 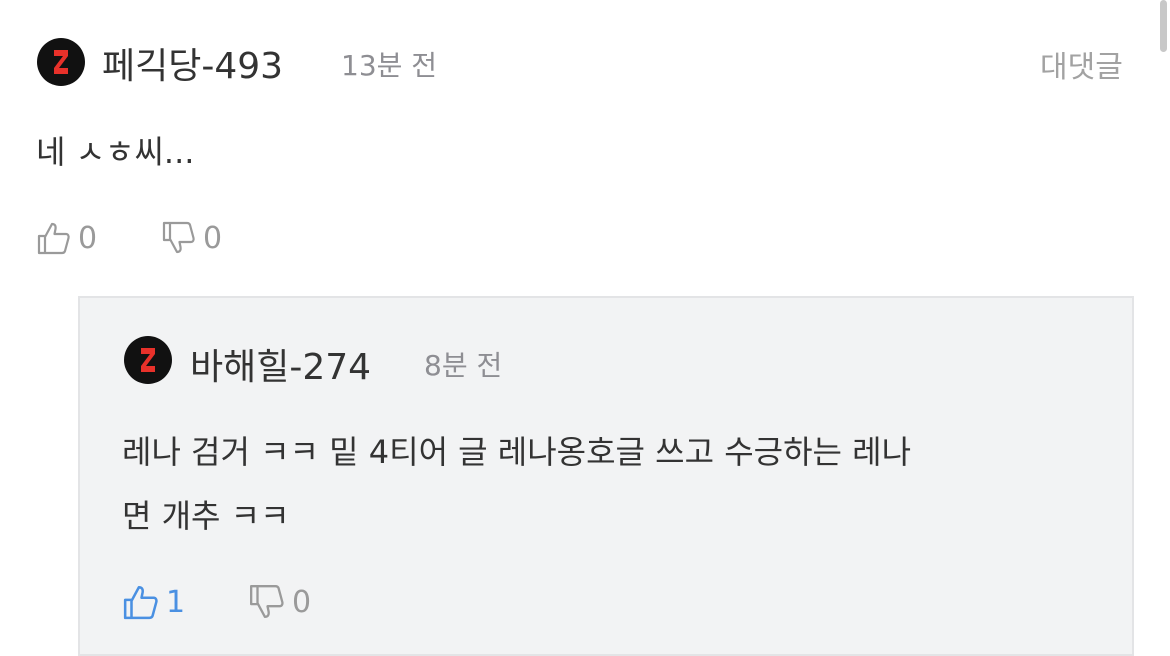 I want to click on reply-text-line-1: 레나 검거 ㅋㅋ 밑 4티어 글 레나옹호글 쓰고 수긍하는 레나, so click(x=517, y=452).